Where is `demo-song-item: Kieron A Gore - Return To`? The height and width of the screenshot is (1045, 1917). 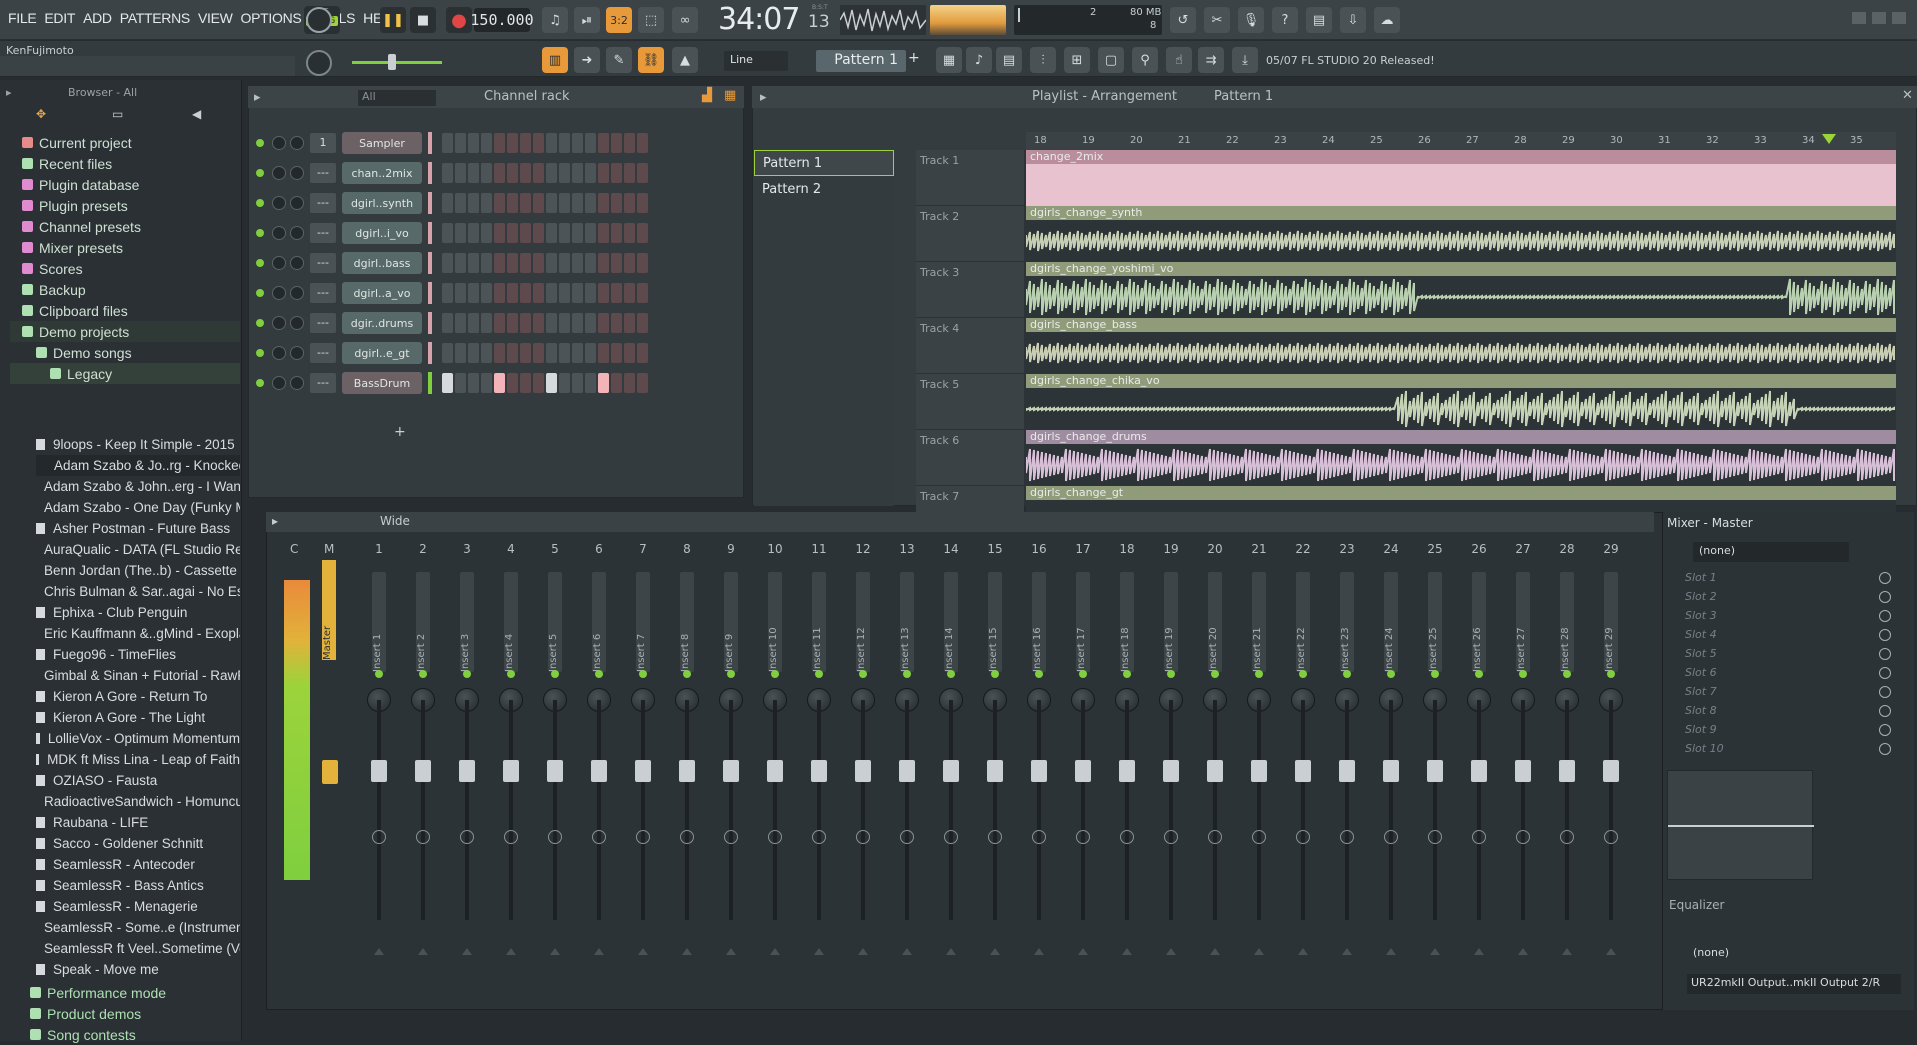 demo-song-item: Kieron A Gore - Return To is located at coordinates (138, 696).